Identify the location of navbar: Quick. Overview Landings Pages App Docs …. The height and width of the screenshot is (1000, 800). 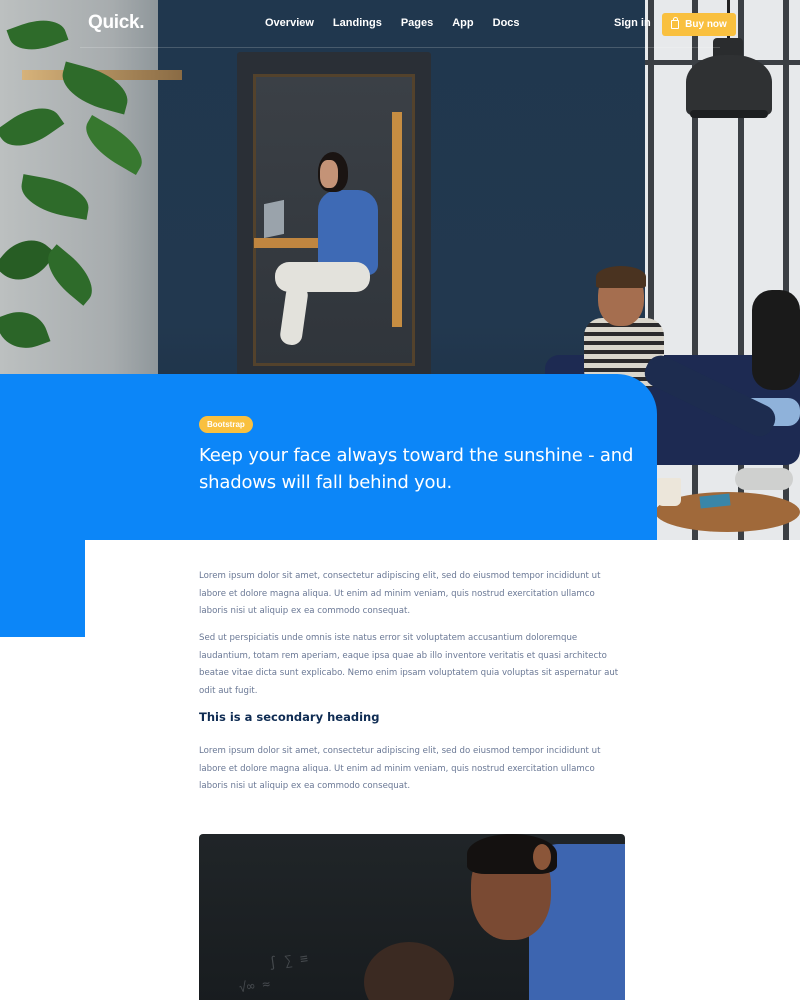
(408, 24).